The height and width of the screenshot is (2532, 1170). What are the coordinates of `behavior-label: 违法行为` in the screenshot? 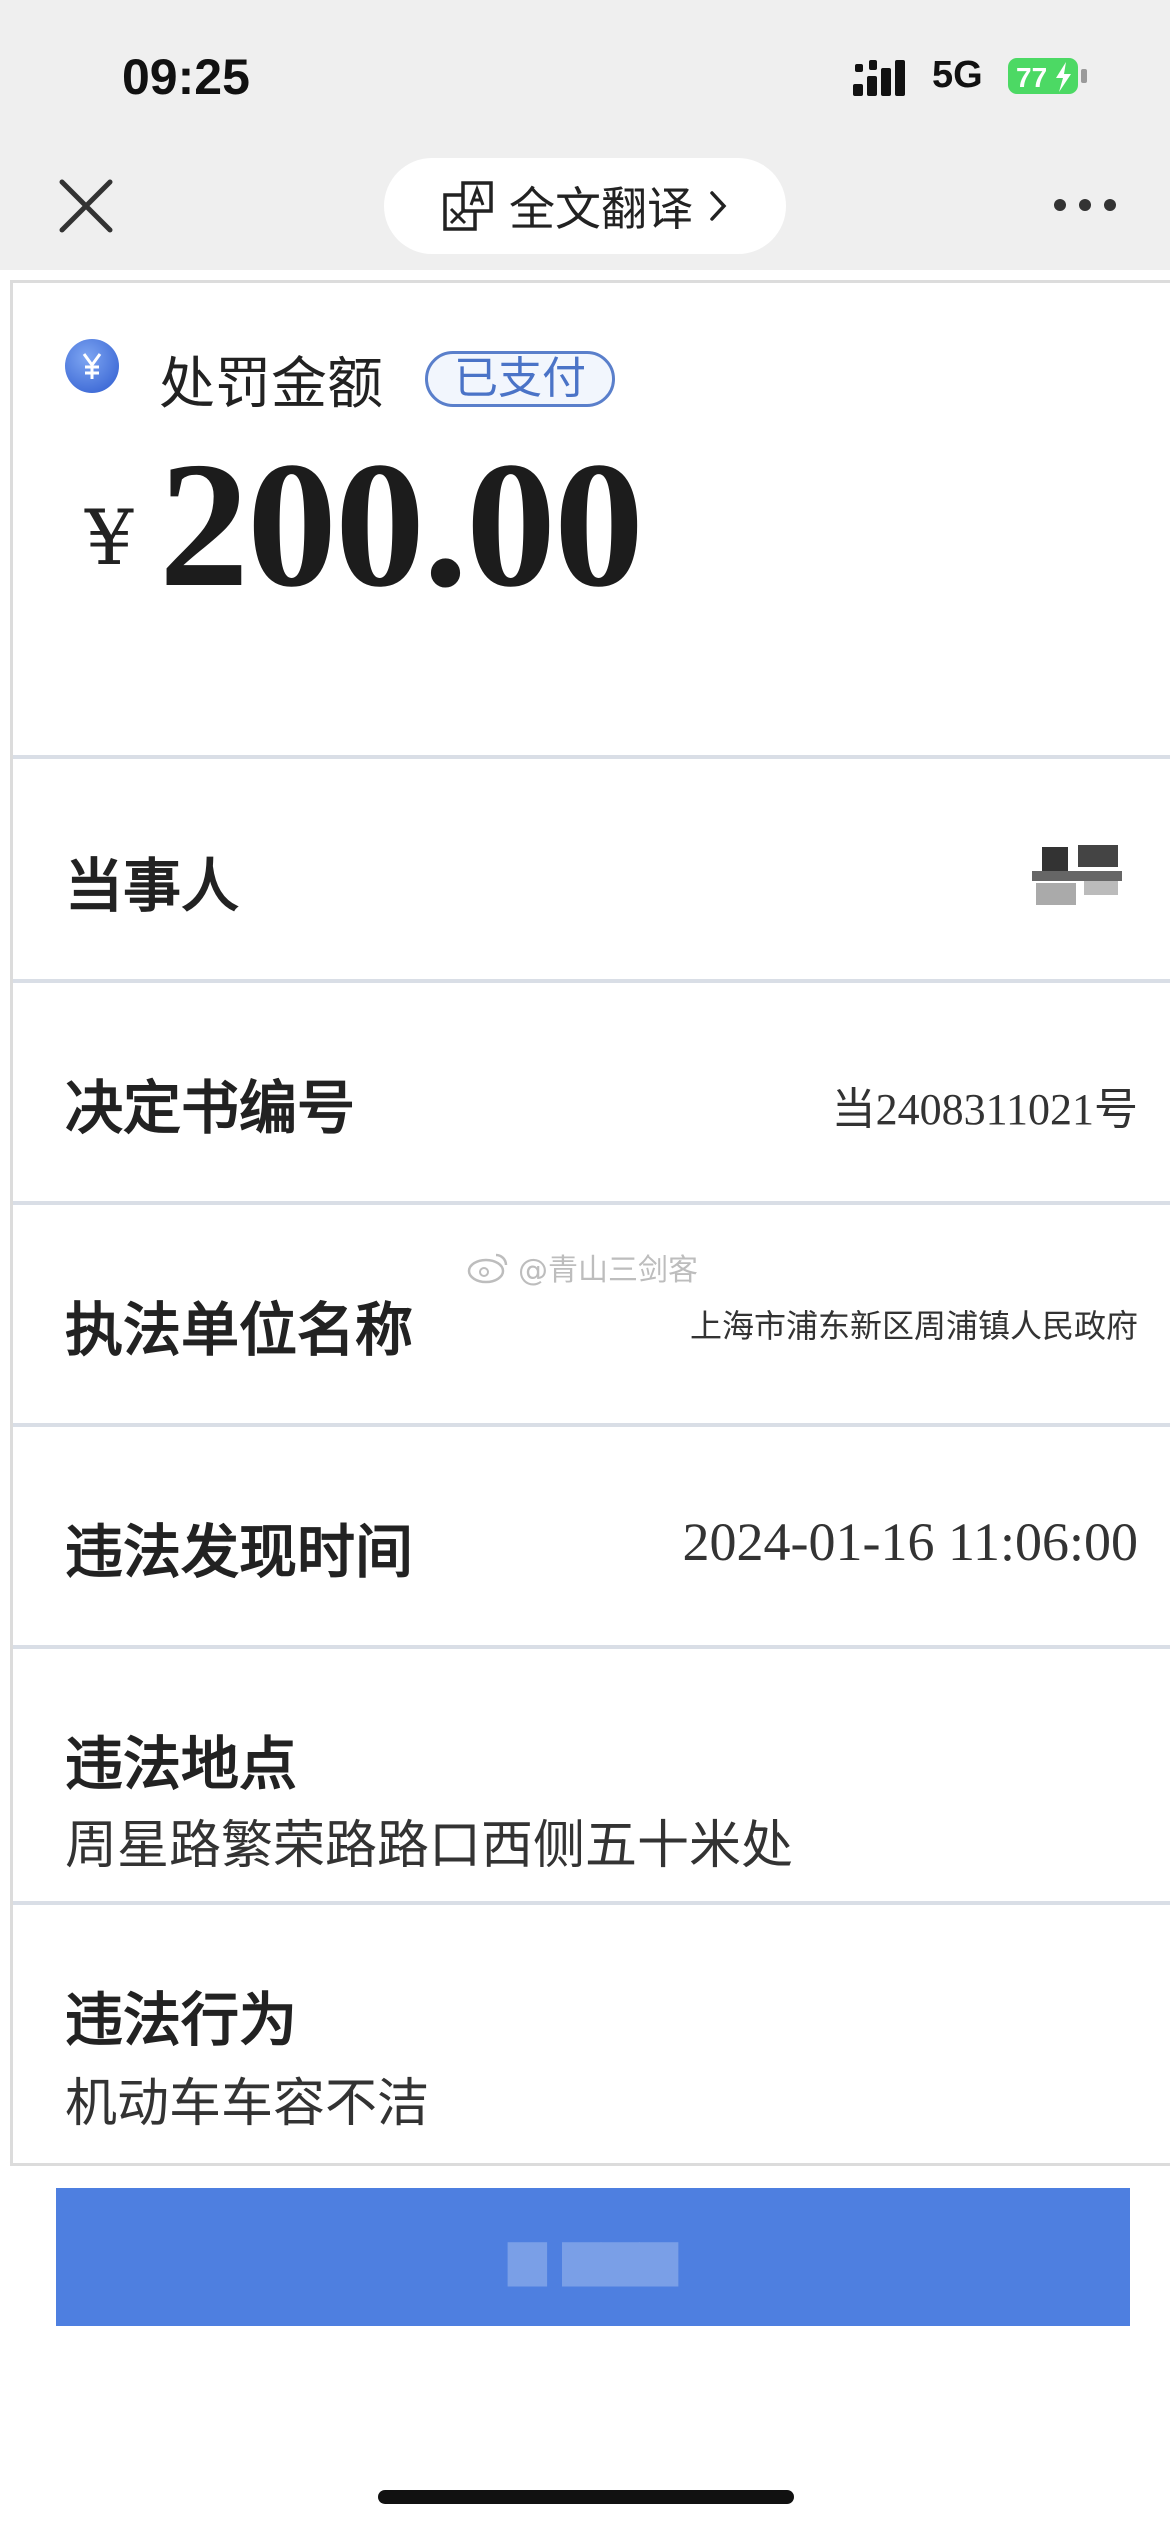 It's located at (181, 2020).